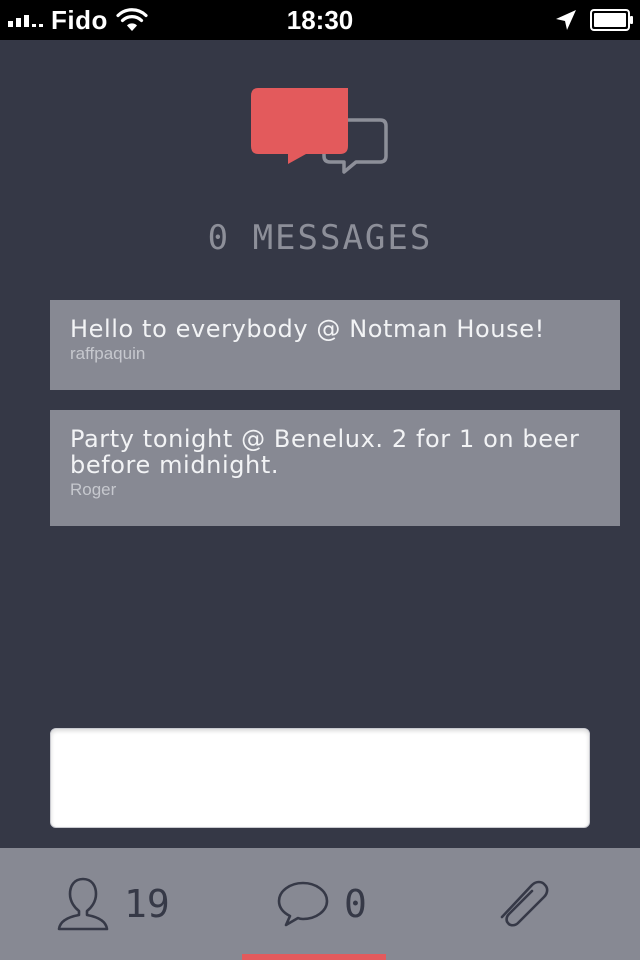 This screenshot has width=640, height=960. Describe the element at coordinates (314, 957) in the screenshot. I see `selected-tab-indicator` at that location.